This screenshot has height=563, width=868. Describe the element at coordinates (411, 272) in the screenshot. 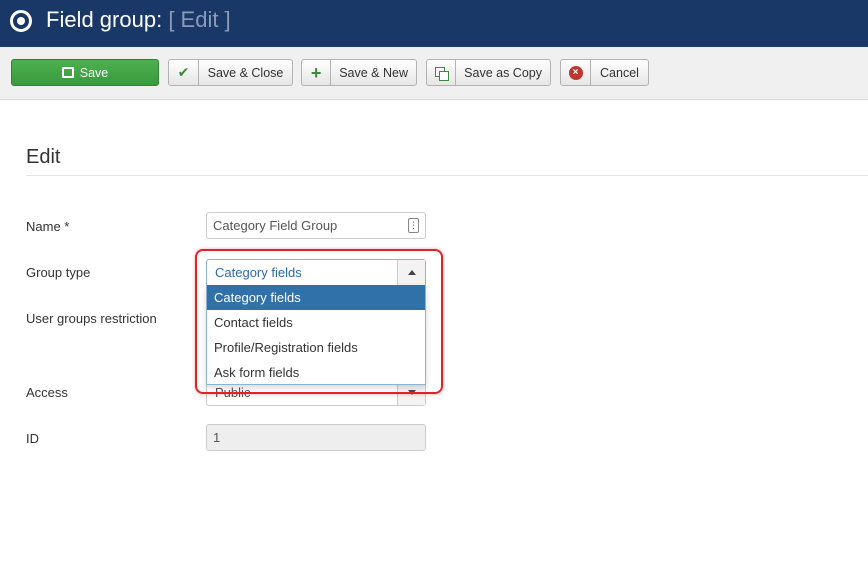

I see `chevron-up-icon` at that location.